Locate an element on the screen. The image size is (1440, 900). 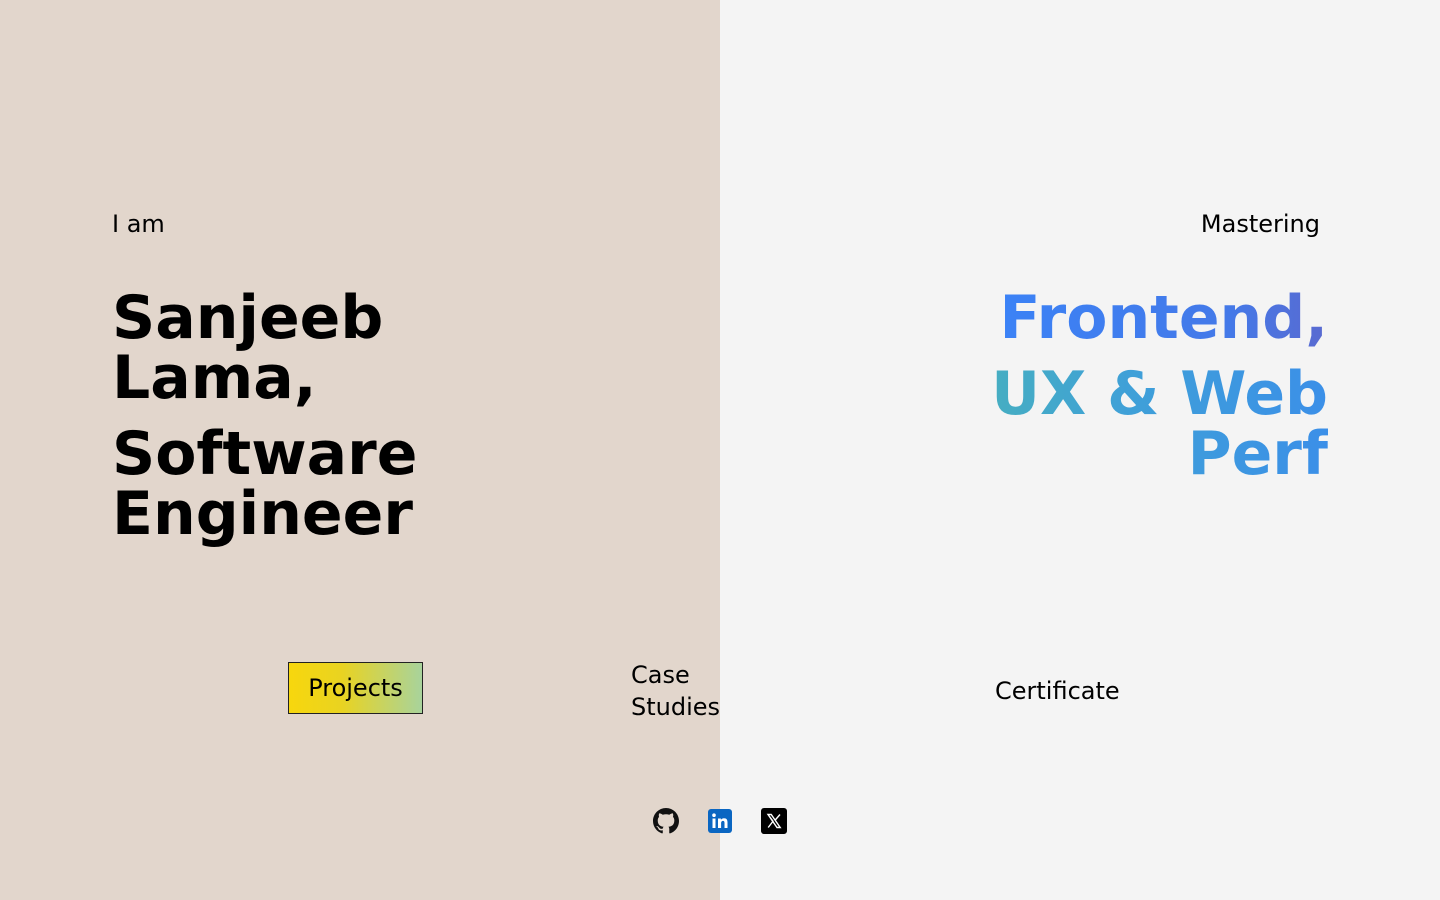
social-links is located at coordinates (720, 821).